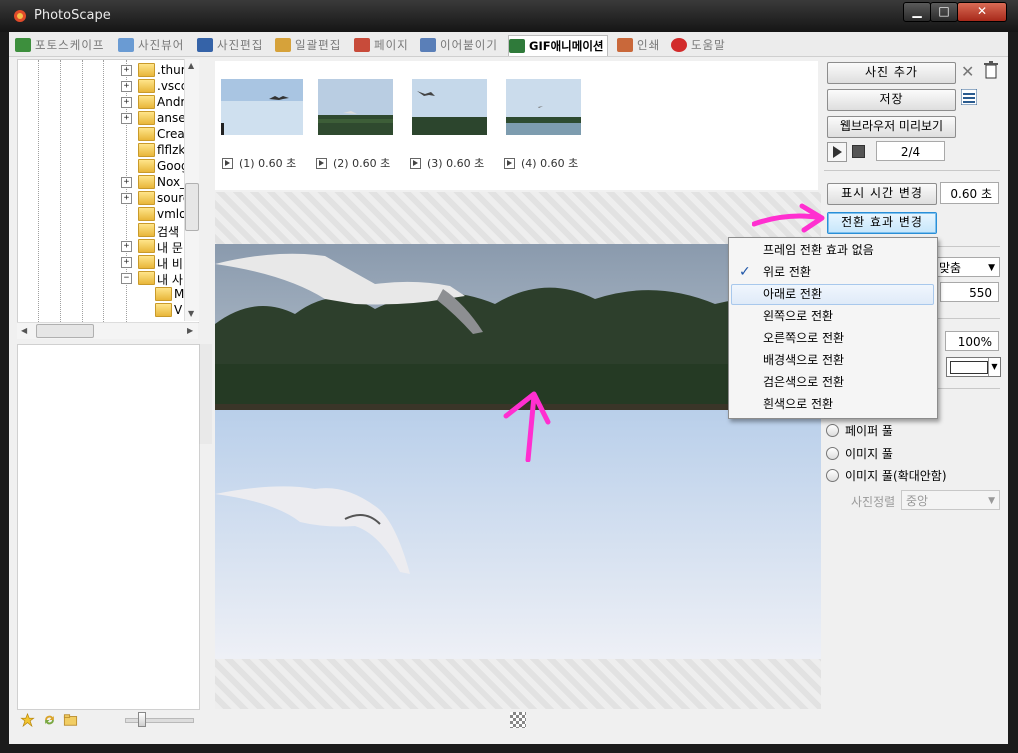  What do you see at coordinates (798, 404) in the screenshot?
I see `menu-item-label: 흰색으로 전환` at bounding box center [798, 404].